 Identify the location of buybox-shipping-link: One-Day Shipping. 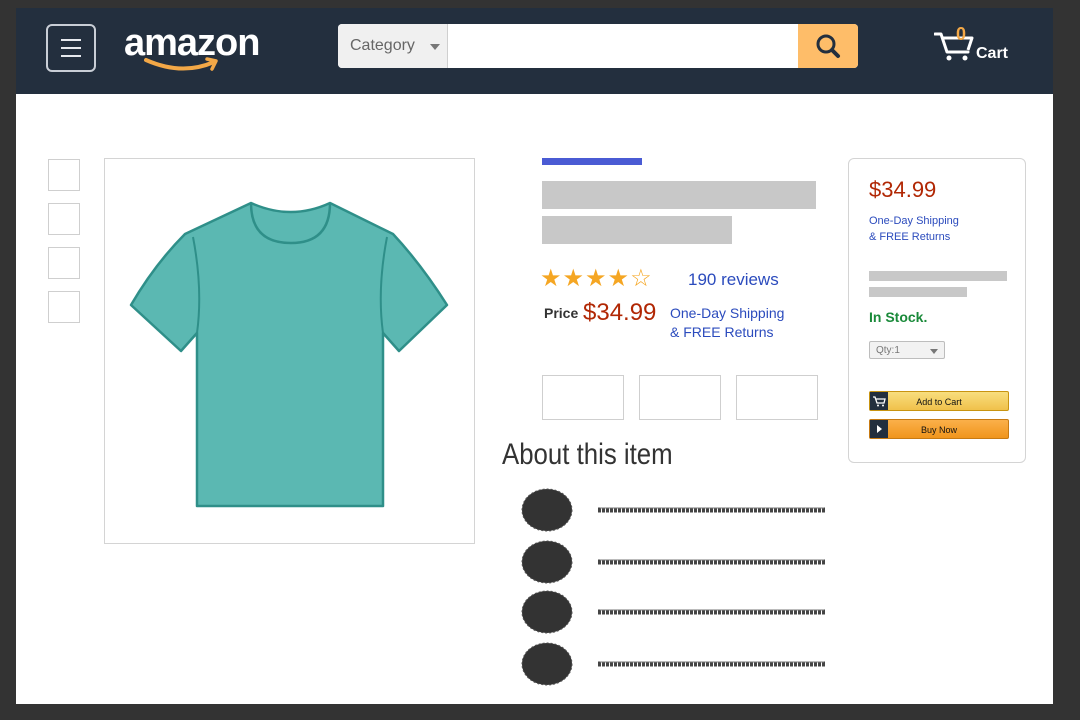
(914, 221).